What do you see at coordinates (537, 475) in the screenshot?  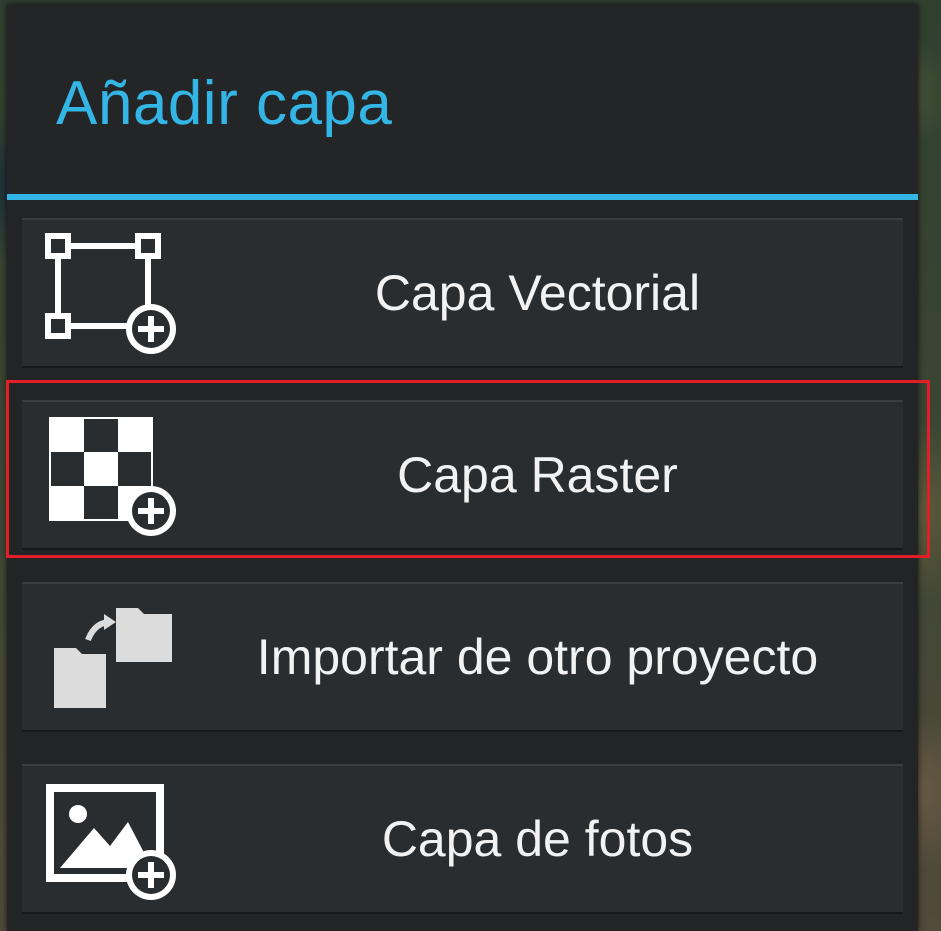 I see `option-label: Capa Raster` at bounding box center [537, 475].